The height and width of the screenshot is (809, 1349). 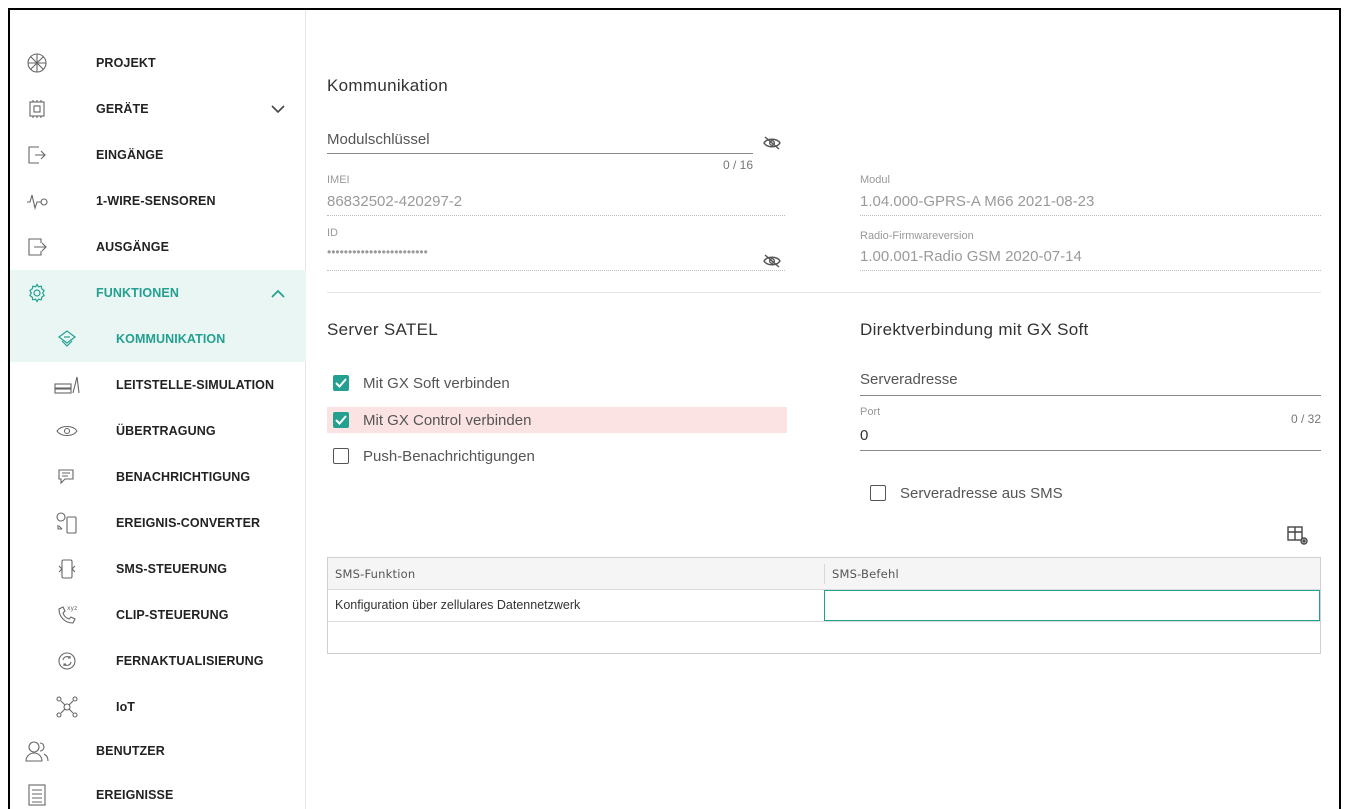 I want to click on divider, so click(x=824, y=292).